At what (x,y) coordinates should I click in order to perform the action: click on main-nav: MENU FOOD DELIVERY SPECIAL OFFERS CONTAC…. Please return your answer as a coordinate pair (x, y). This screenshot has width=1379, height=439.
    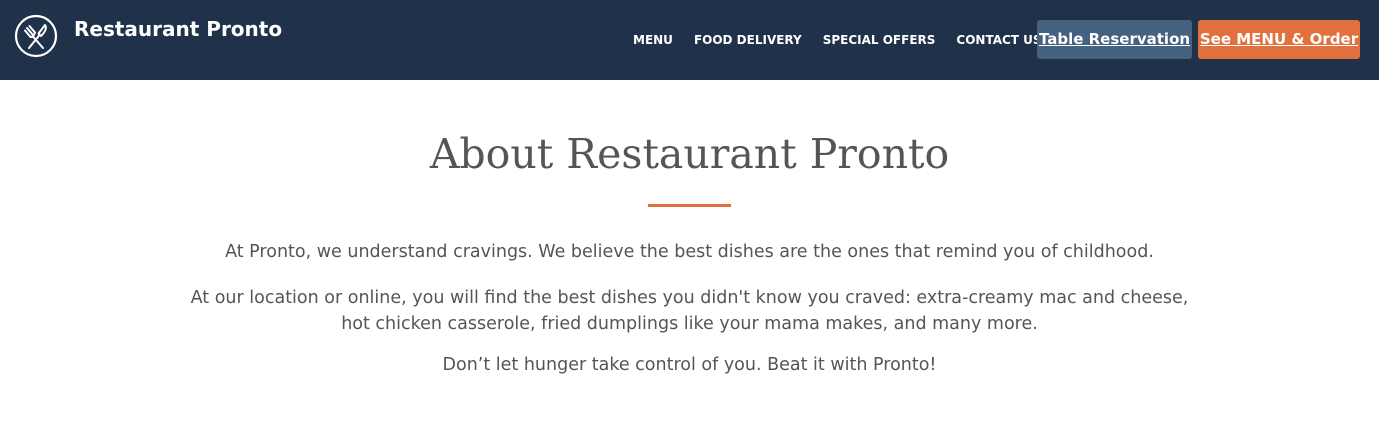
    Looking at the image, I should click on (848, 40).